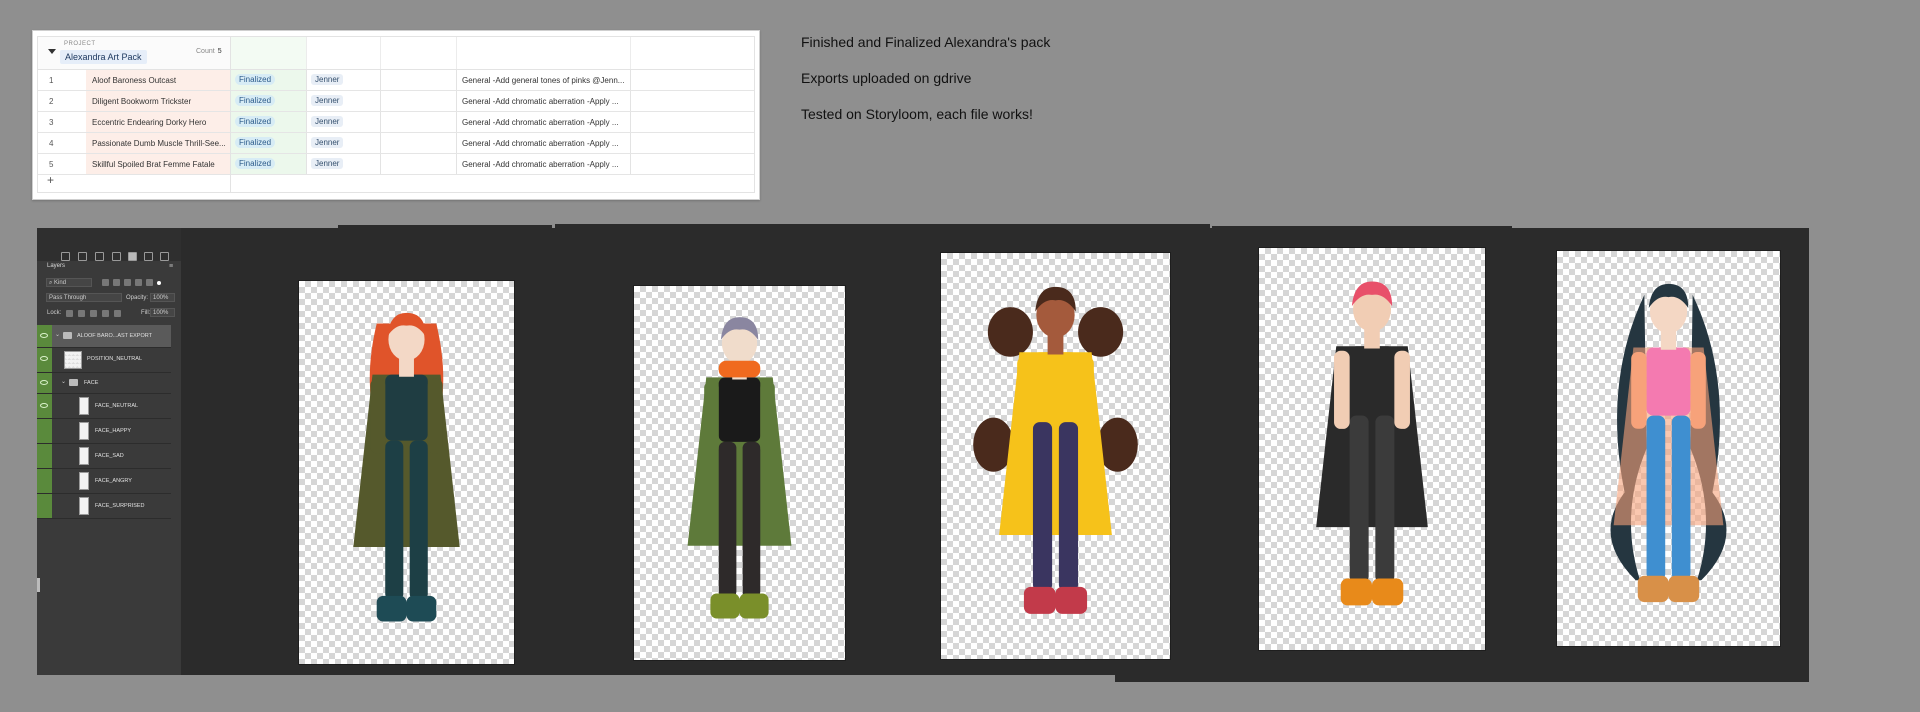 The width and height of the screenshot is (1920, 712). I want to click on row-name-cell: Eccentric Endearing Dorky Hero, so click(158, 122).